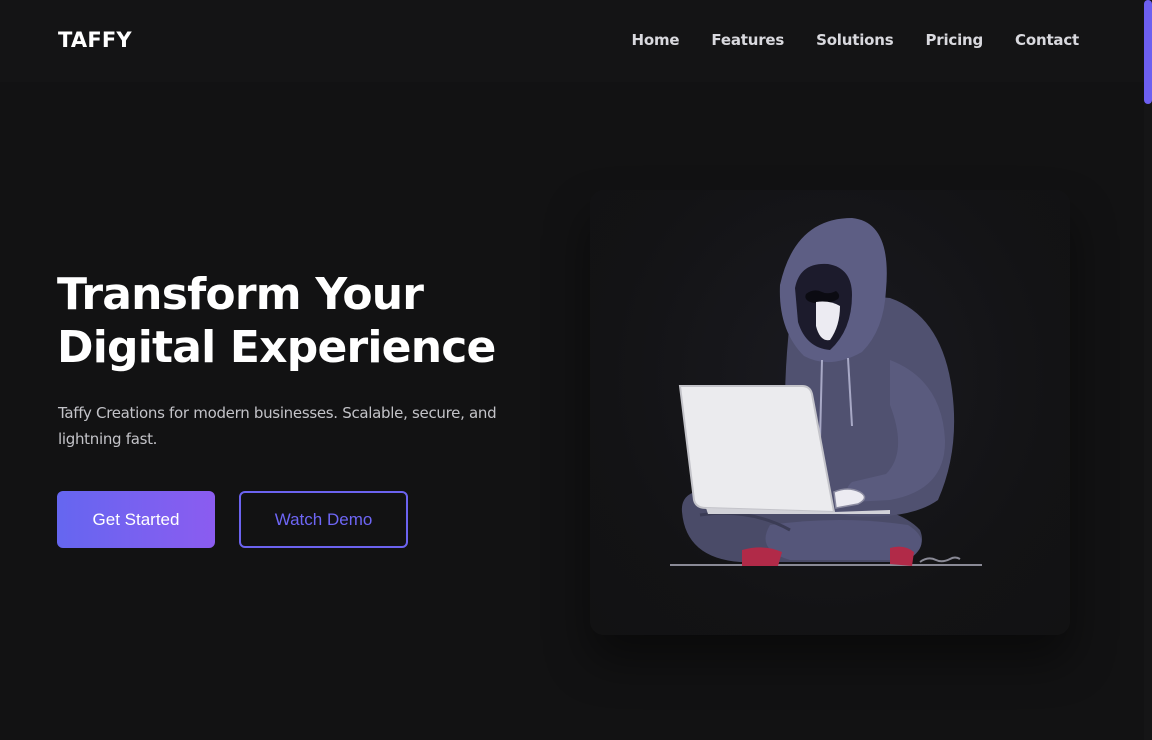  I want to click on nav-solutions: Solutions, so click(855, 40).